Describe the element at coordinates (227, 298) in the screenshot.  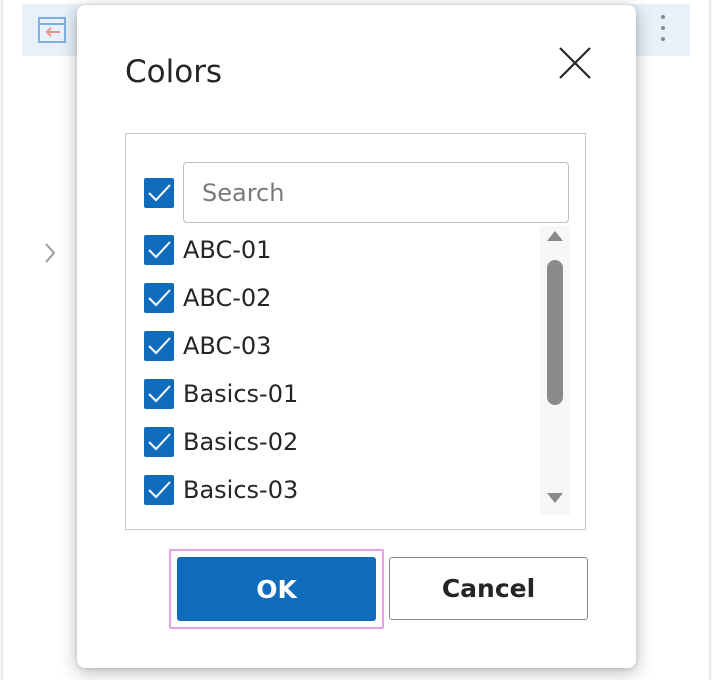
I see `list-item-label: ABC-02` at that location.